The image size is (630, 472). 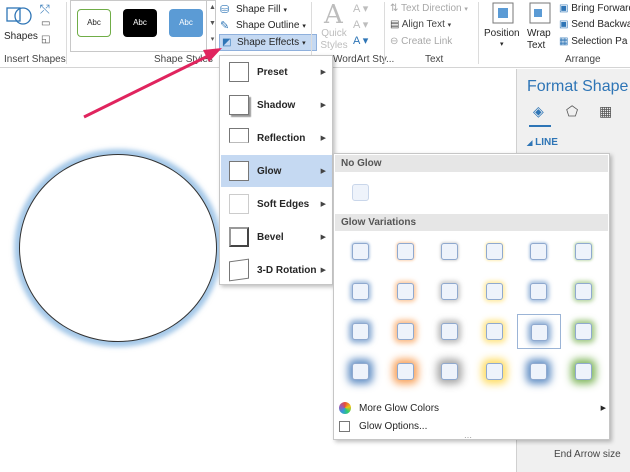 I want to click on glow-variations-grid, so click(x=471, y=314).